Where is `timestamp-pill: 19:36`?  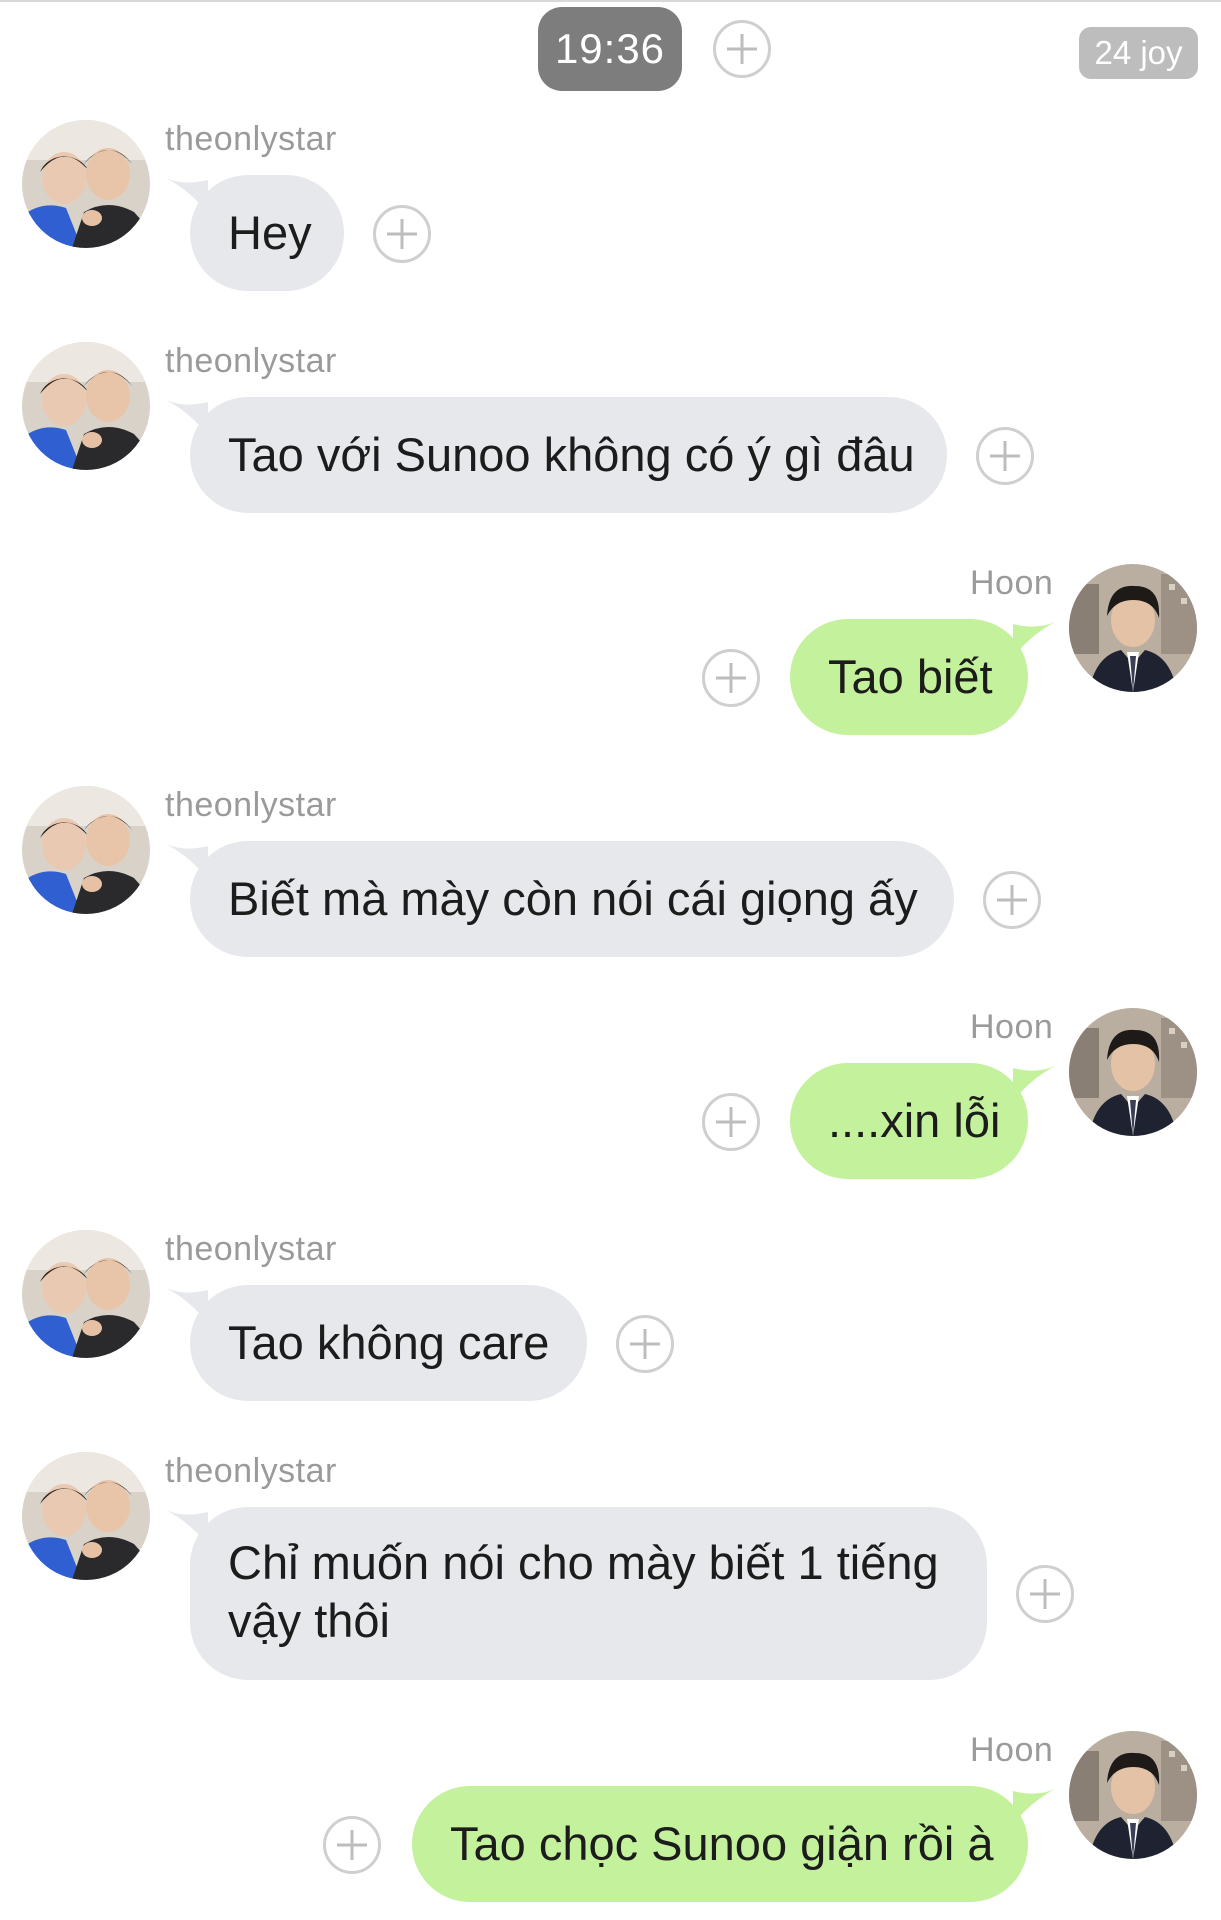 timestamp-pill: 19:36 is located at coordinates (610, 49).